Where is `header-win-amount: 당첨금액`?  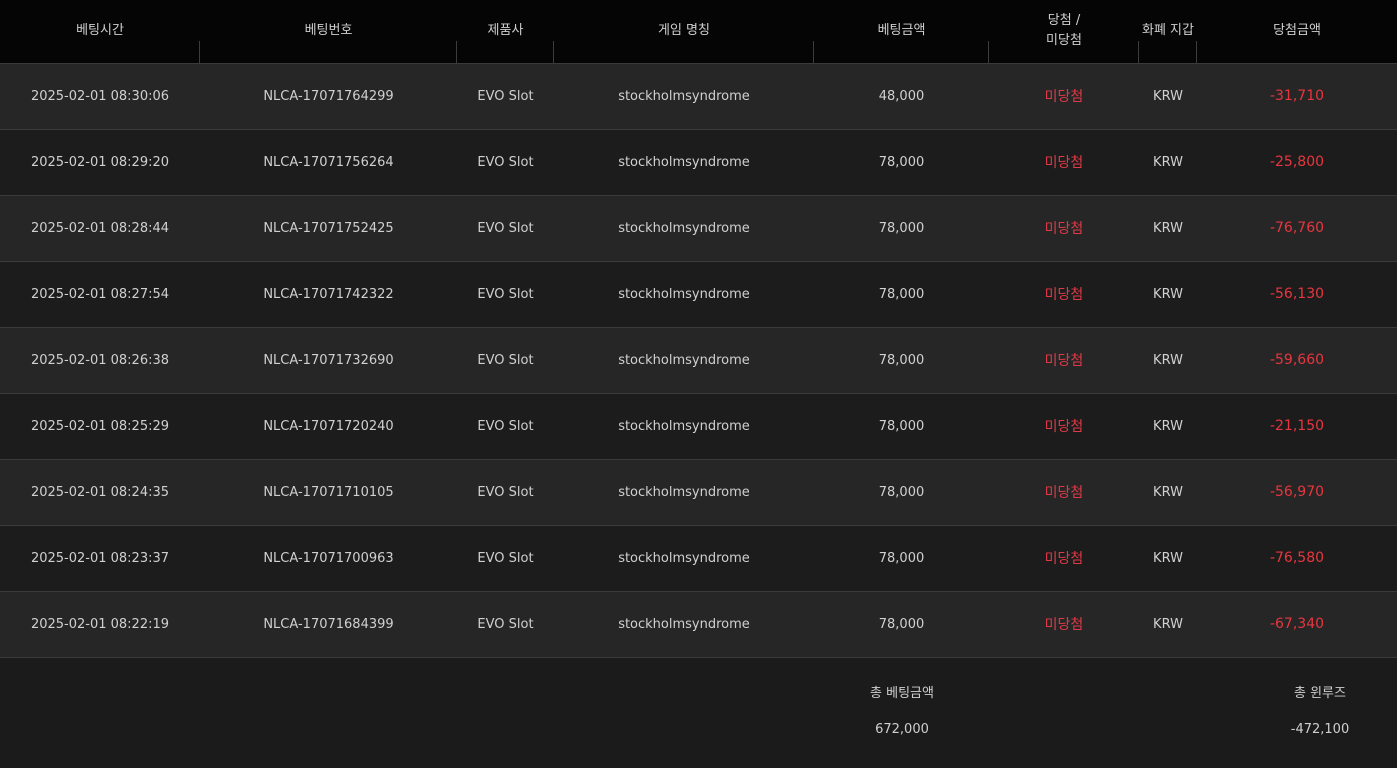 header-win-amount: 당첨금액 is located at coordinates (1297, 32).